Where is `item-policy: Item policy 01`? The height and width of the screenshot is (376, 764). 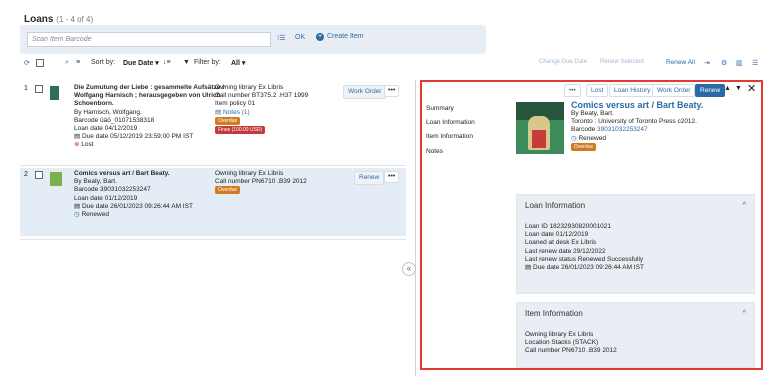
item-policy: Item policy 01 is located at coordinates (235, 104).